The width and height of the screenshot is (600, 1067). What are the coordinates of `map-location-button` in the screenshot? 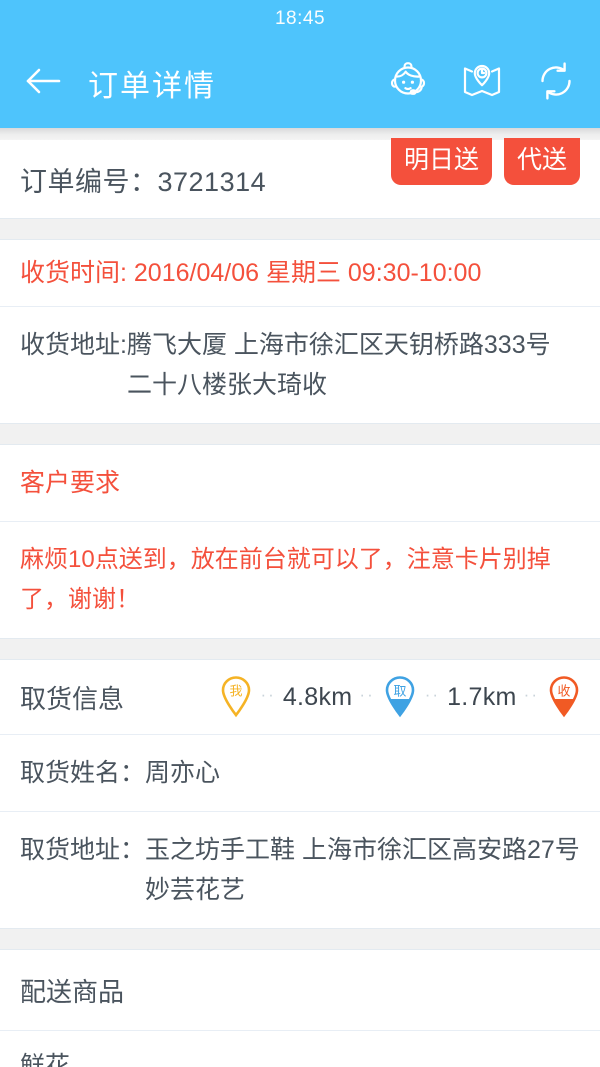 It's located at (482, 83).